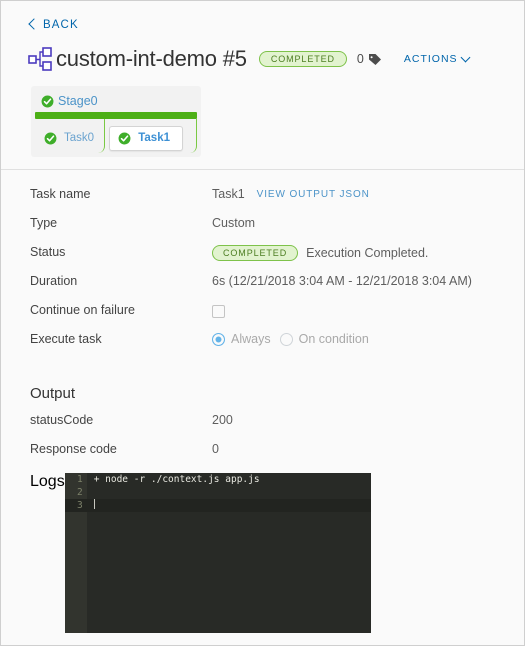 This screenshot has height=646, width=525. Describe the element at coordinates (116, 115) in the screenshot. I see `stage-progress-bar` at that location.